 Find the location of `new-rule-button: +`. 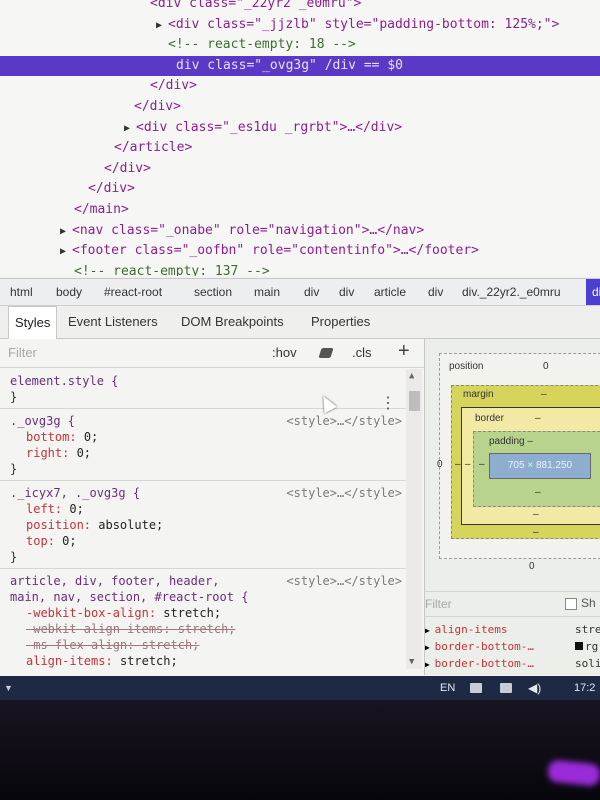

new-rule-button: + is located at coordinates (404, 351).